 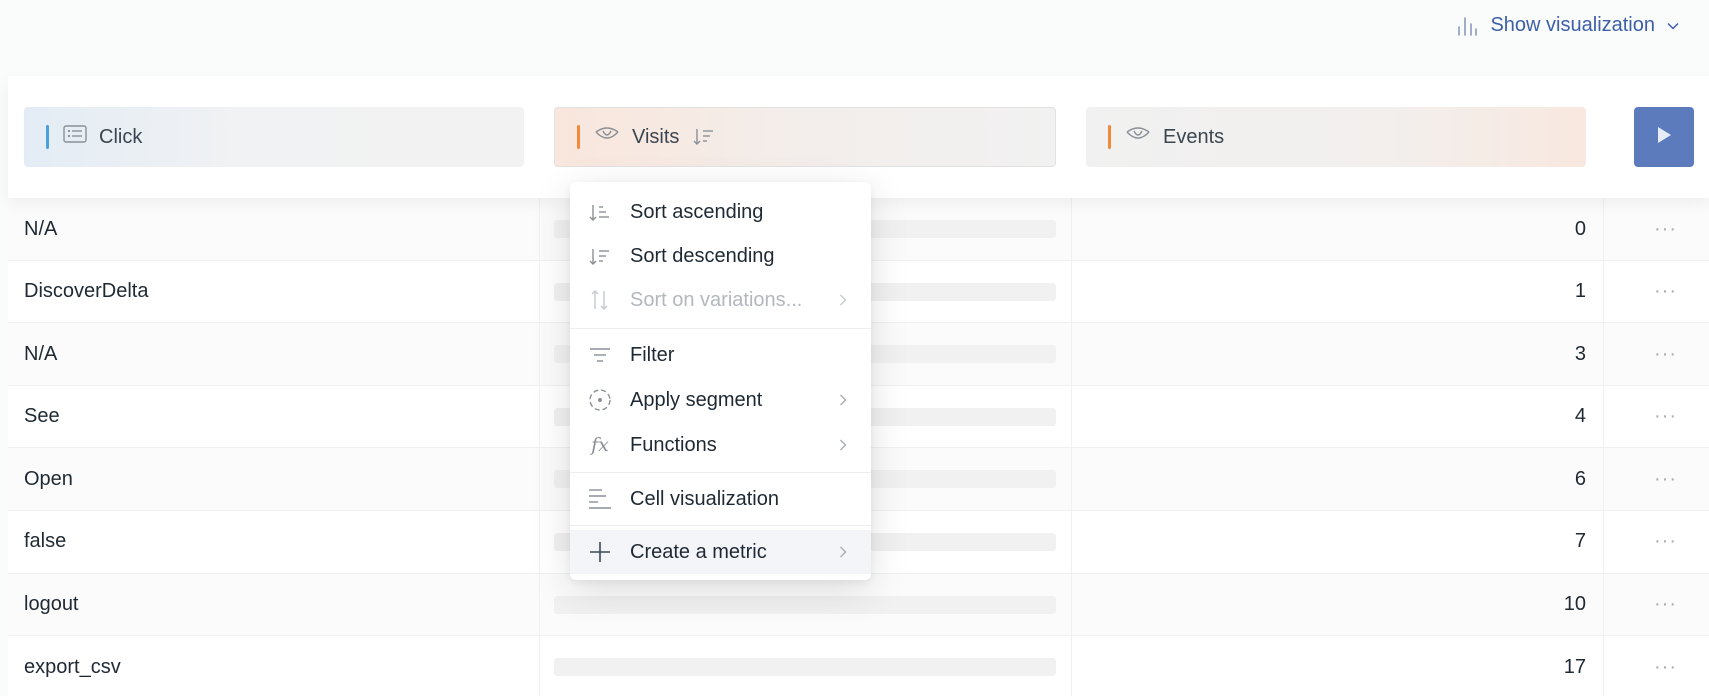 I want to click on menu-item-cell-visualization: Cell visualization, so click(x=720, y=499).